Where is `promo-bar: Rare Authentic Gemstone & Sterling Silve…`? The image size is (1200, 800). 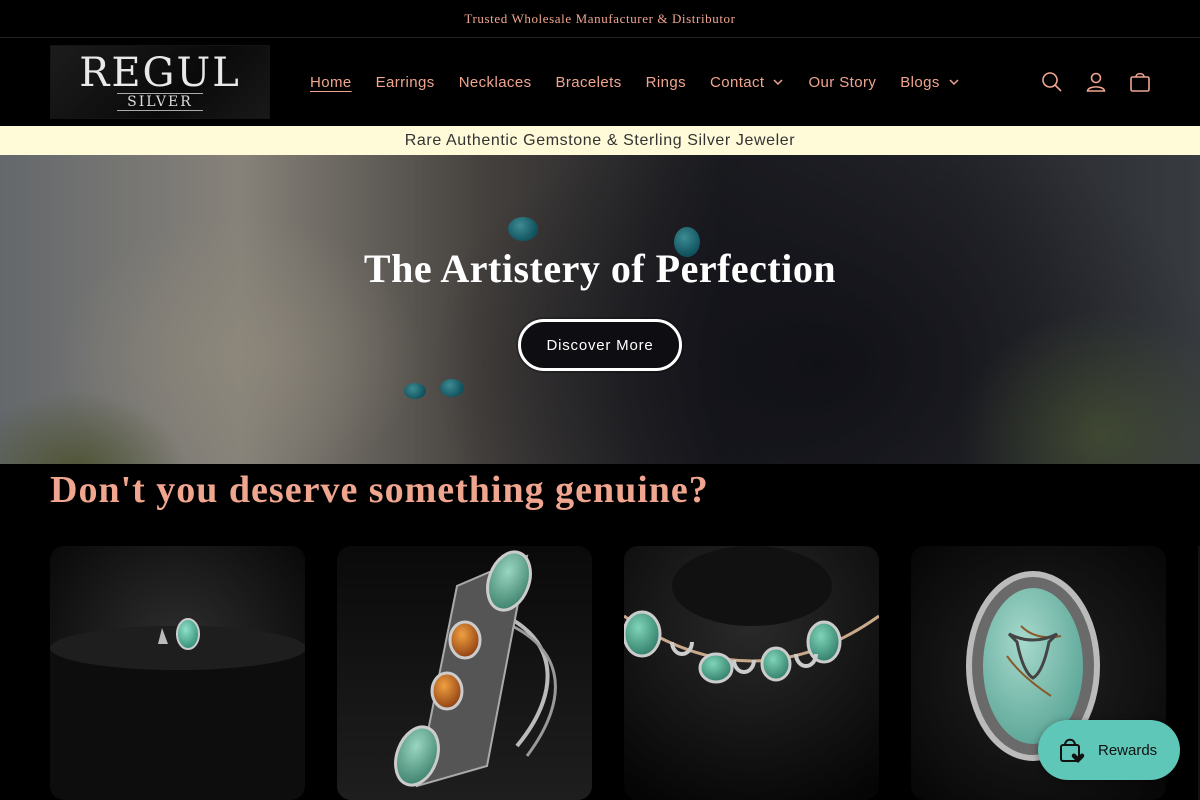 promo-bar: Rare Authentic Gemstone & Sterling Silve… is located at coordinates (600, 140).